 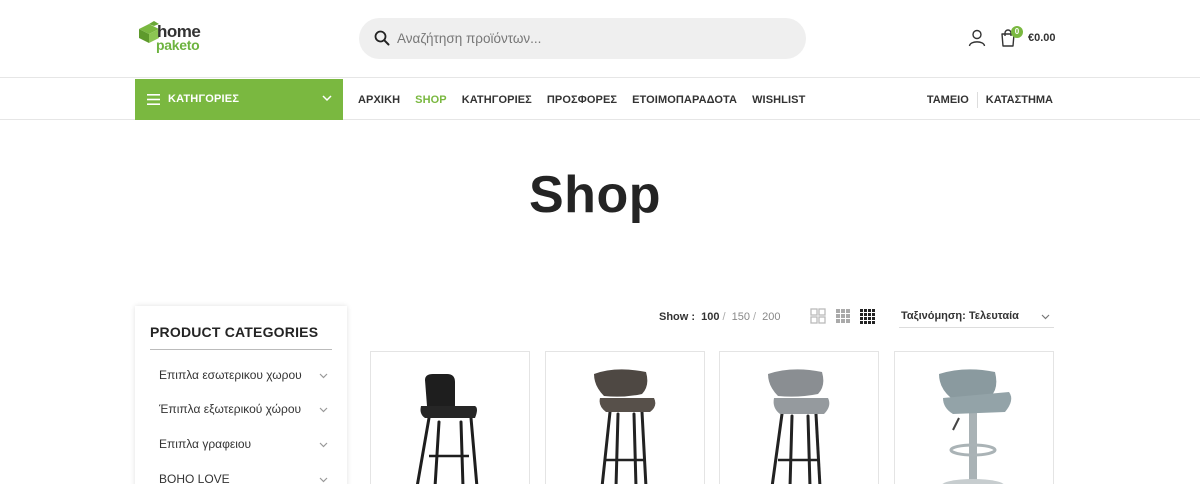 What do you see at coordinates (1019, 100) in the screenshot?
I see `nav-item-store: ΚΑΤΑΣΤΗΜΑ` at bounding box center [1019, 100].